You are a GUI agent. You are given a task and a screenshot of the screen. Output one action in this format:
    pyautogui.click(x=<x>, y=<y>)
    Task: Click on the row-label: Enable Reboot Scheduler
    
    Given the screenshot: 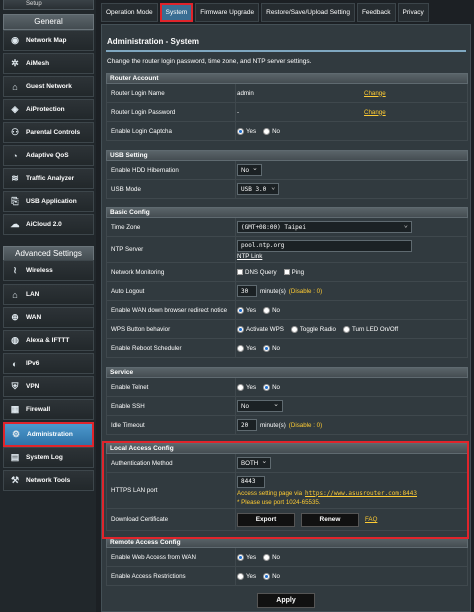 What is the action you would take?
    pyautogui.click(x=146, y=348)
    